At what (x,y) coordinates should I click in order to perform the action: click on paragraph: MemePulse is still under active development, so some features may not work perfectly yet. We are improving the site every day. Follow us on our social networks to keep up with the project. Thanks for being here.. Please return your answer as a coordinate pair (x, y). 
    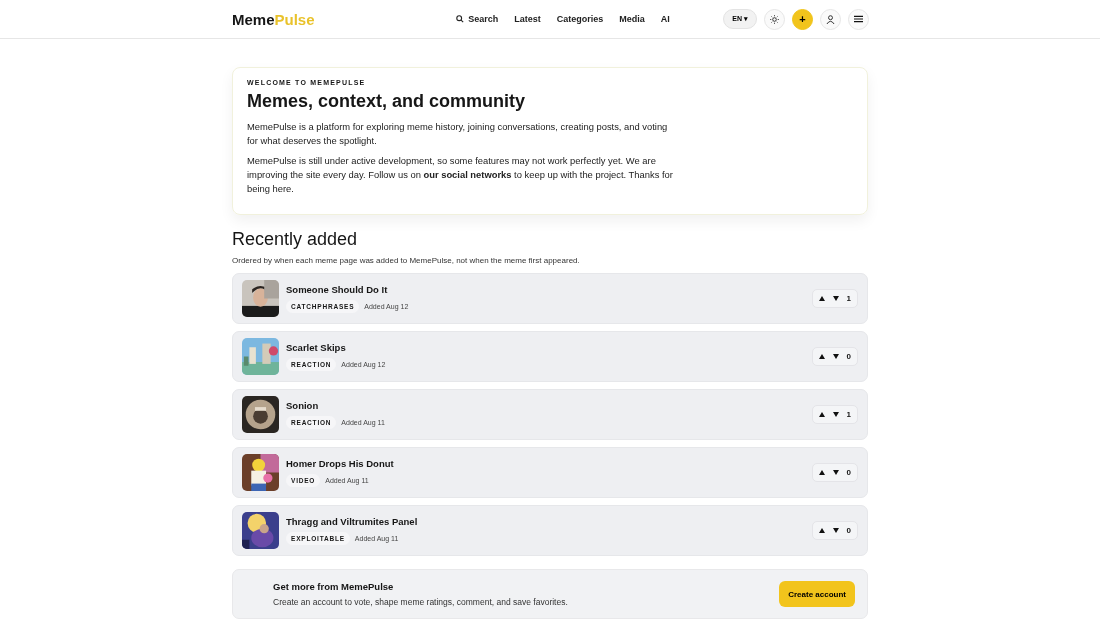
    Looking at the image, I should click on (460, 175).